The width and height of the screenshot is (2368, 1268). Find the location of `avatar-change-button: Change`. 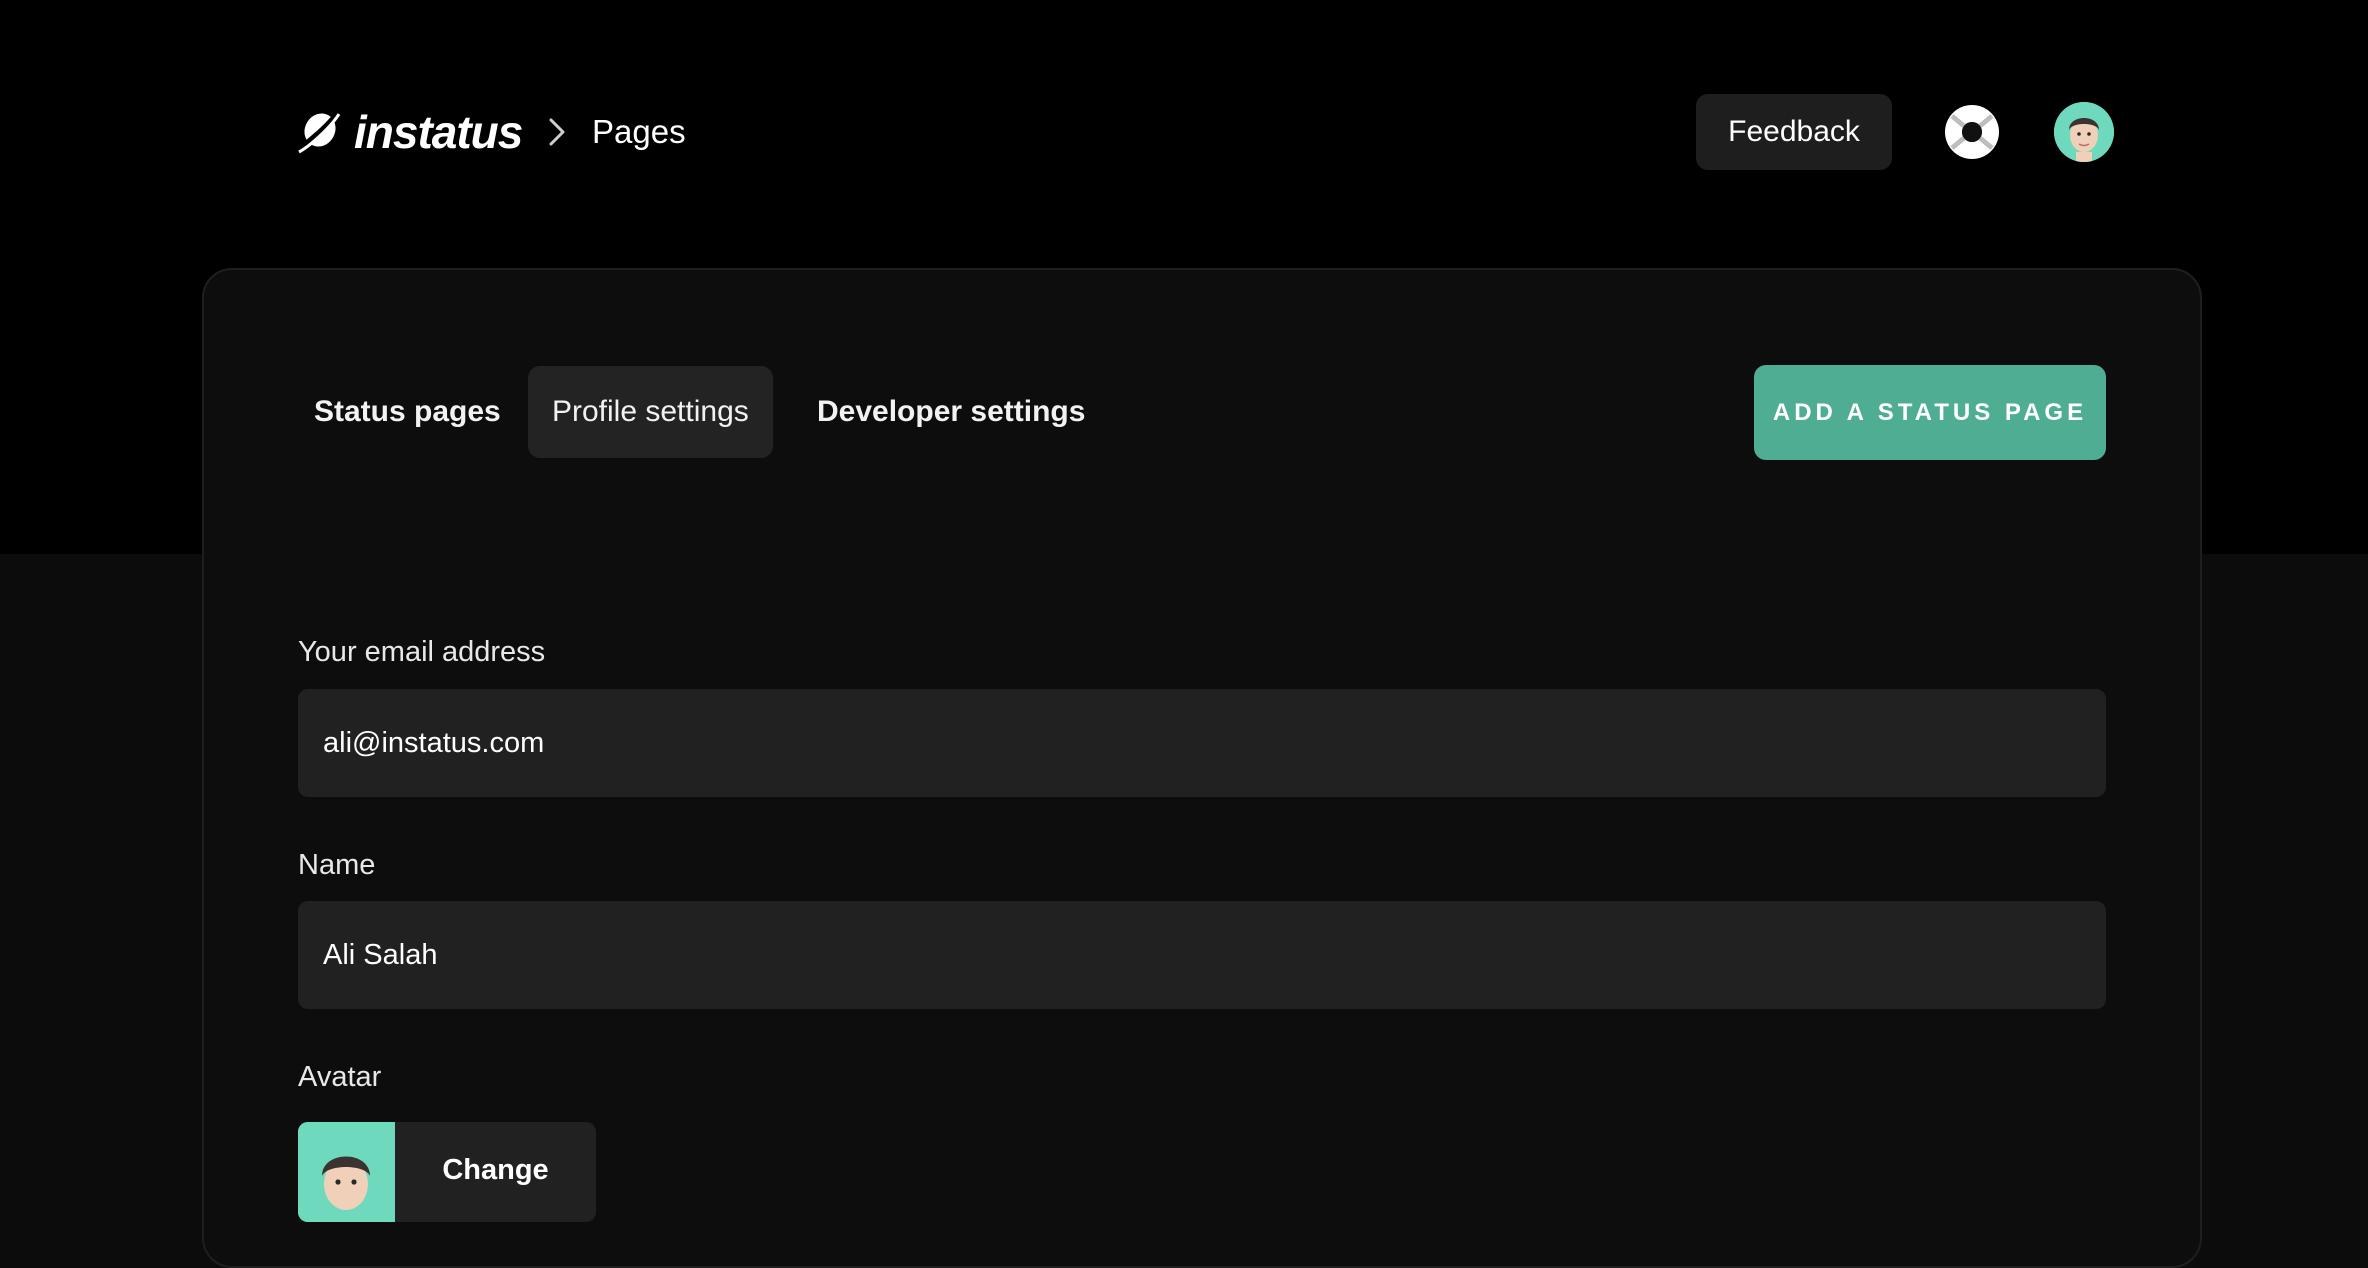

avatar-change-button: Change is located at coordinates (447, 1172).